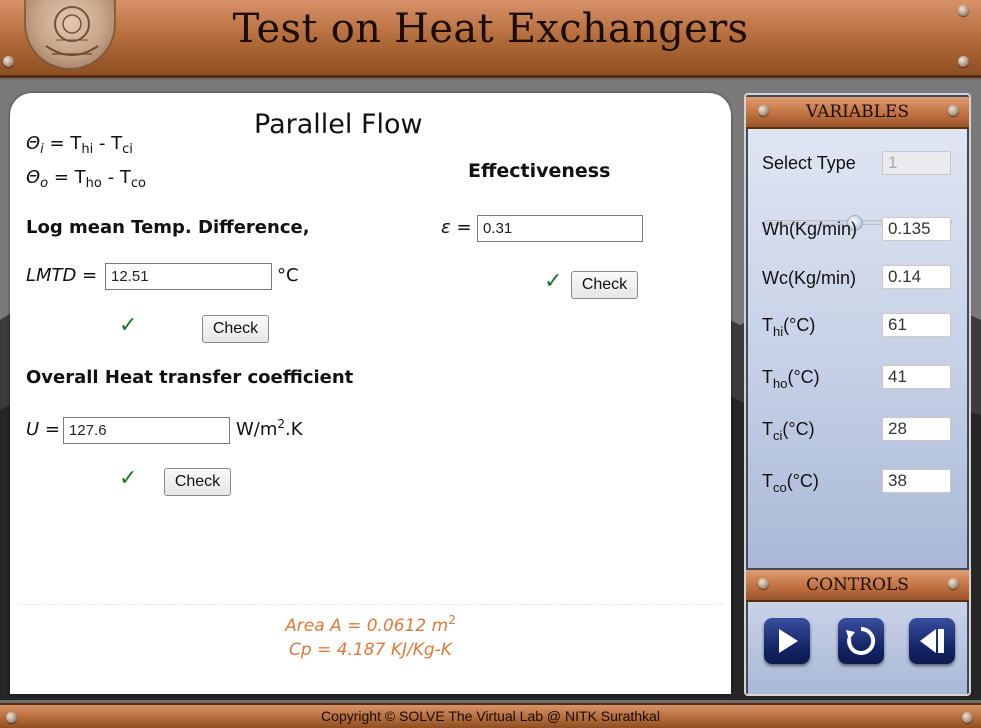 This screenshot has height=728, width=981. What do you see at coordinates (539, 171) in the screenshot?
I see `effectiveness-heading: Effectiveness` at bounding box center [539, 171].